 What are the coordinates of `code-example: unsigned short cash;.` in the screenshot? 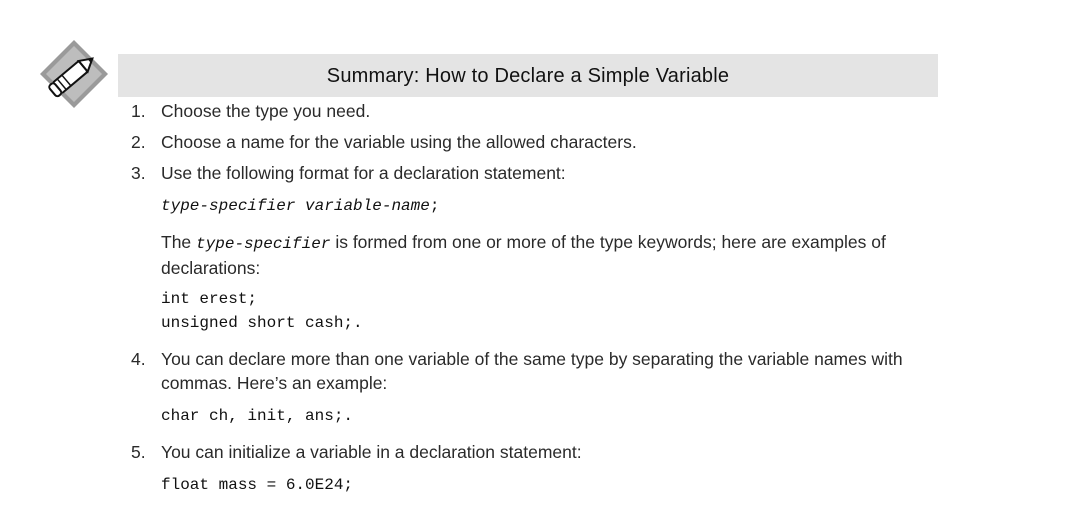 It's located at (262, 323).